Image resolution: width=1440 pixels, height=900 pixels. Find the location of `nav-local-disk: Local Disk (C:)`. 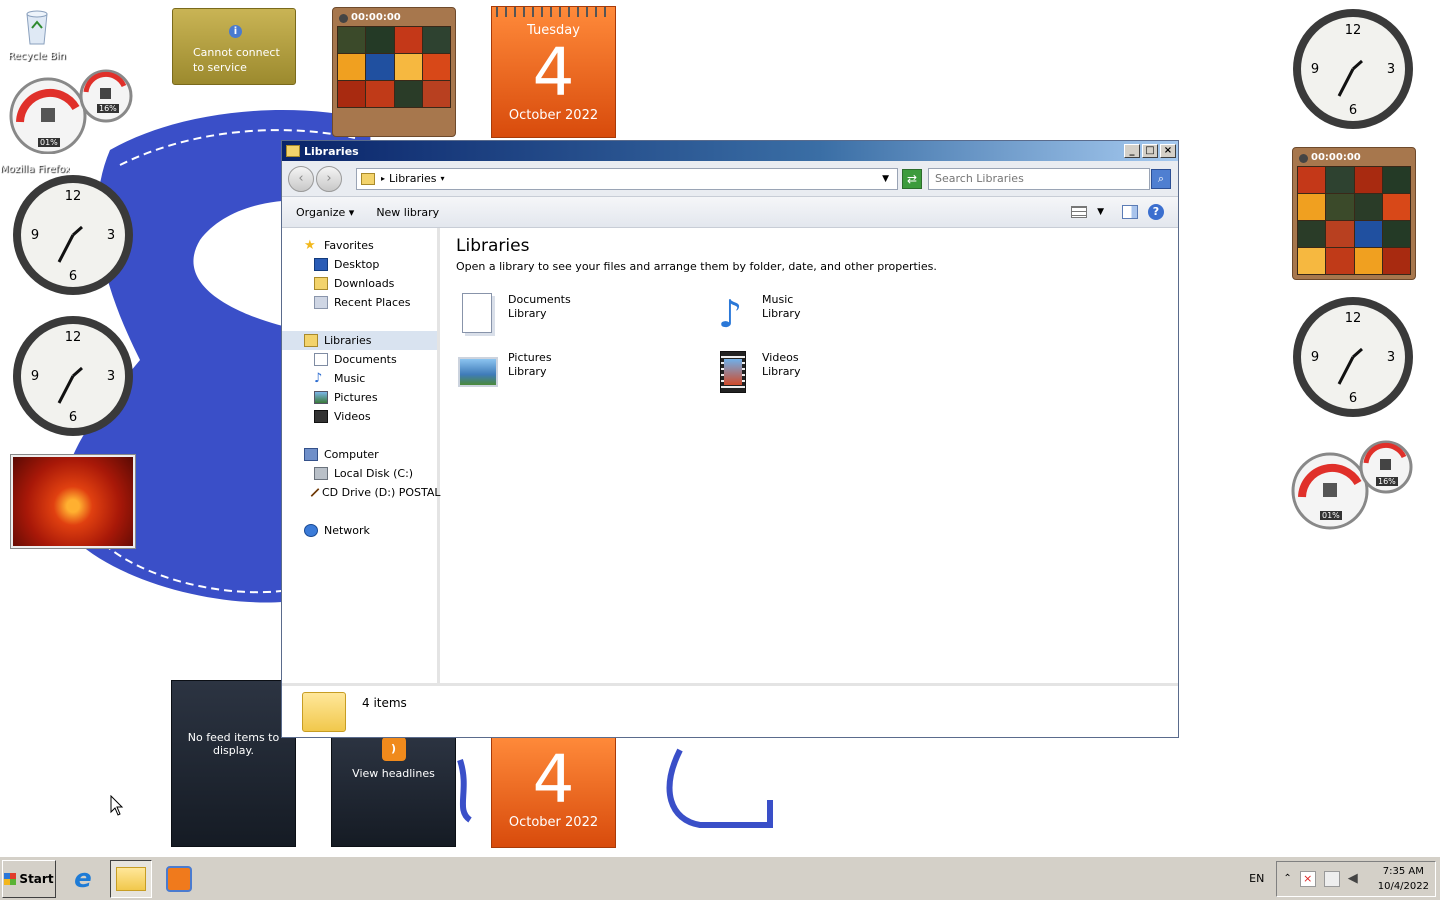

nav-local-disk: Local Disk (C:) is located at coordinates (359, 473).